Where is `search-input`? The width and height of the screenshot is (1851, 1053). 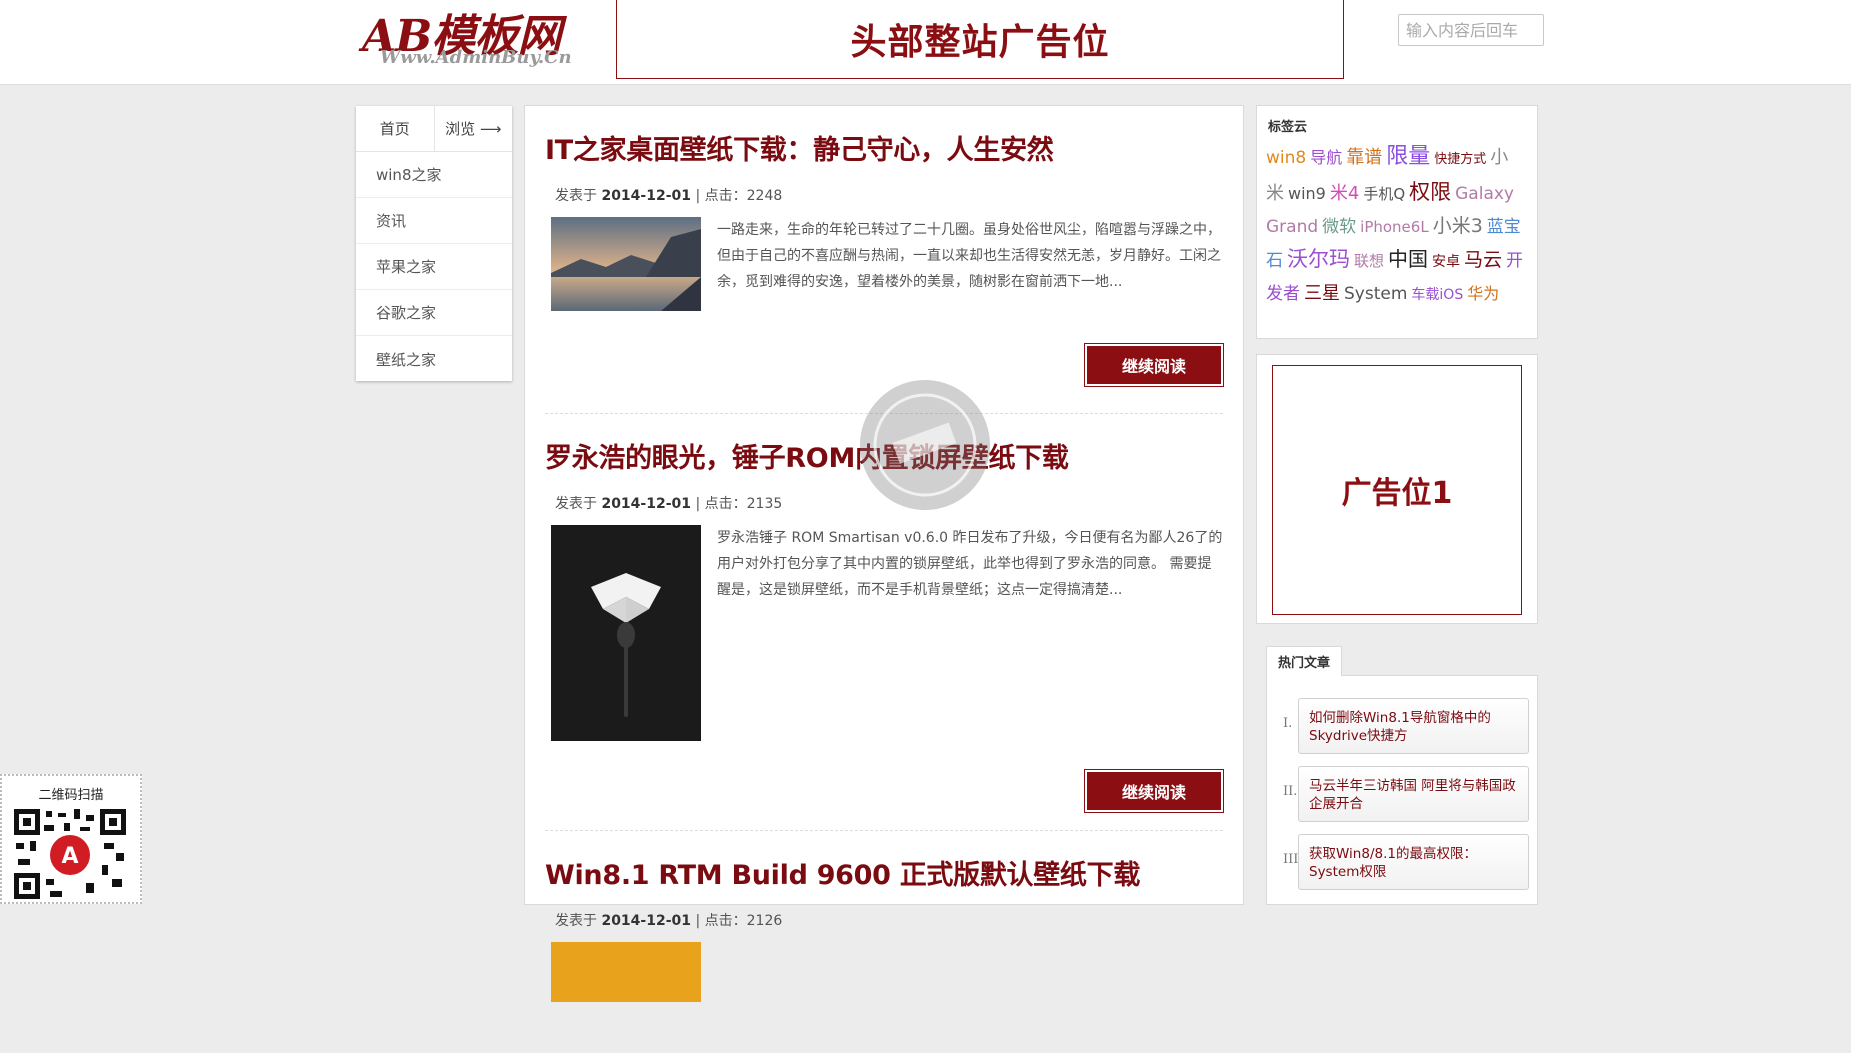 search-input is located at coordinates (1471, 30).